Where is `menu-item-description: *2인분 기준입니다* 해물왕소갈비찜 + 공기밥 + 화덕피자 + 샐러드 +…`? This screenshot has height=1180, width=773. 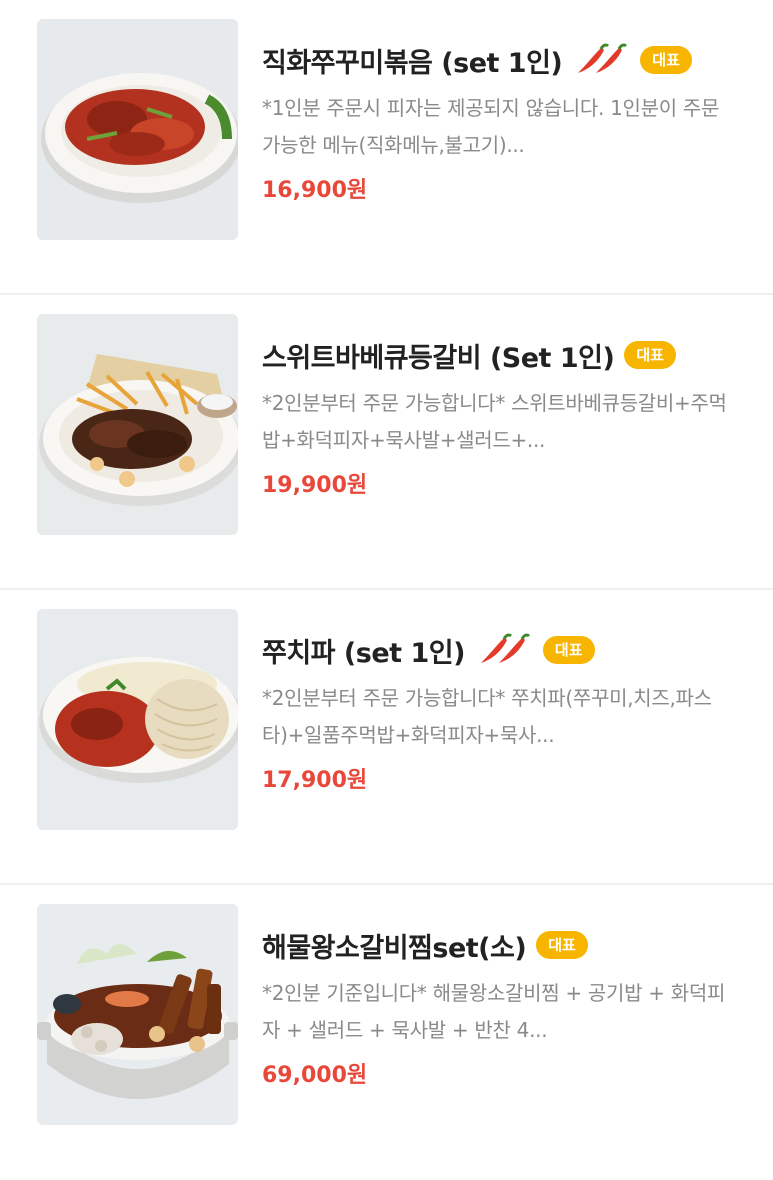 menu-item-description: *2인분 기준입니다* 해물왕소갈비찜 + 공기밥 + 화덕피자 + 샐러드 +… is located at coordinates (494, 1011).